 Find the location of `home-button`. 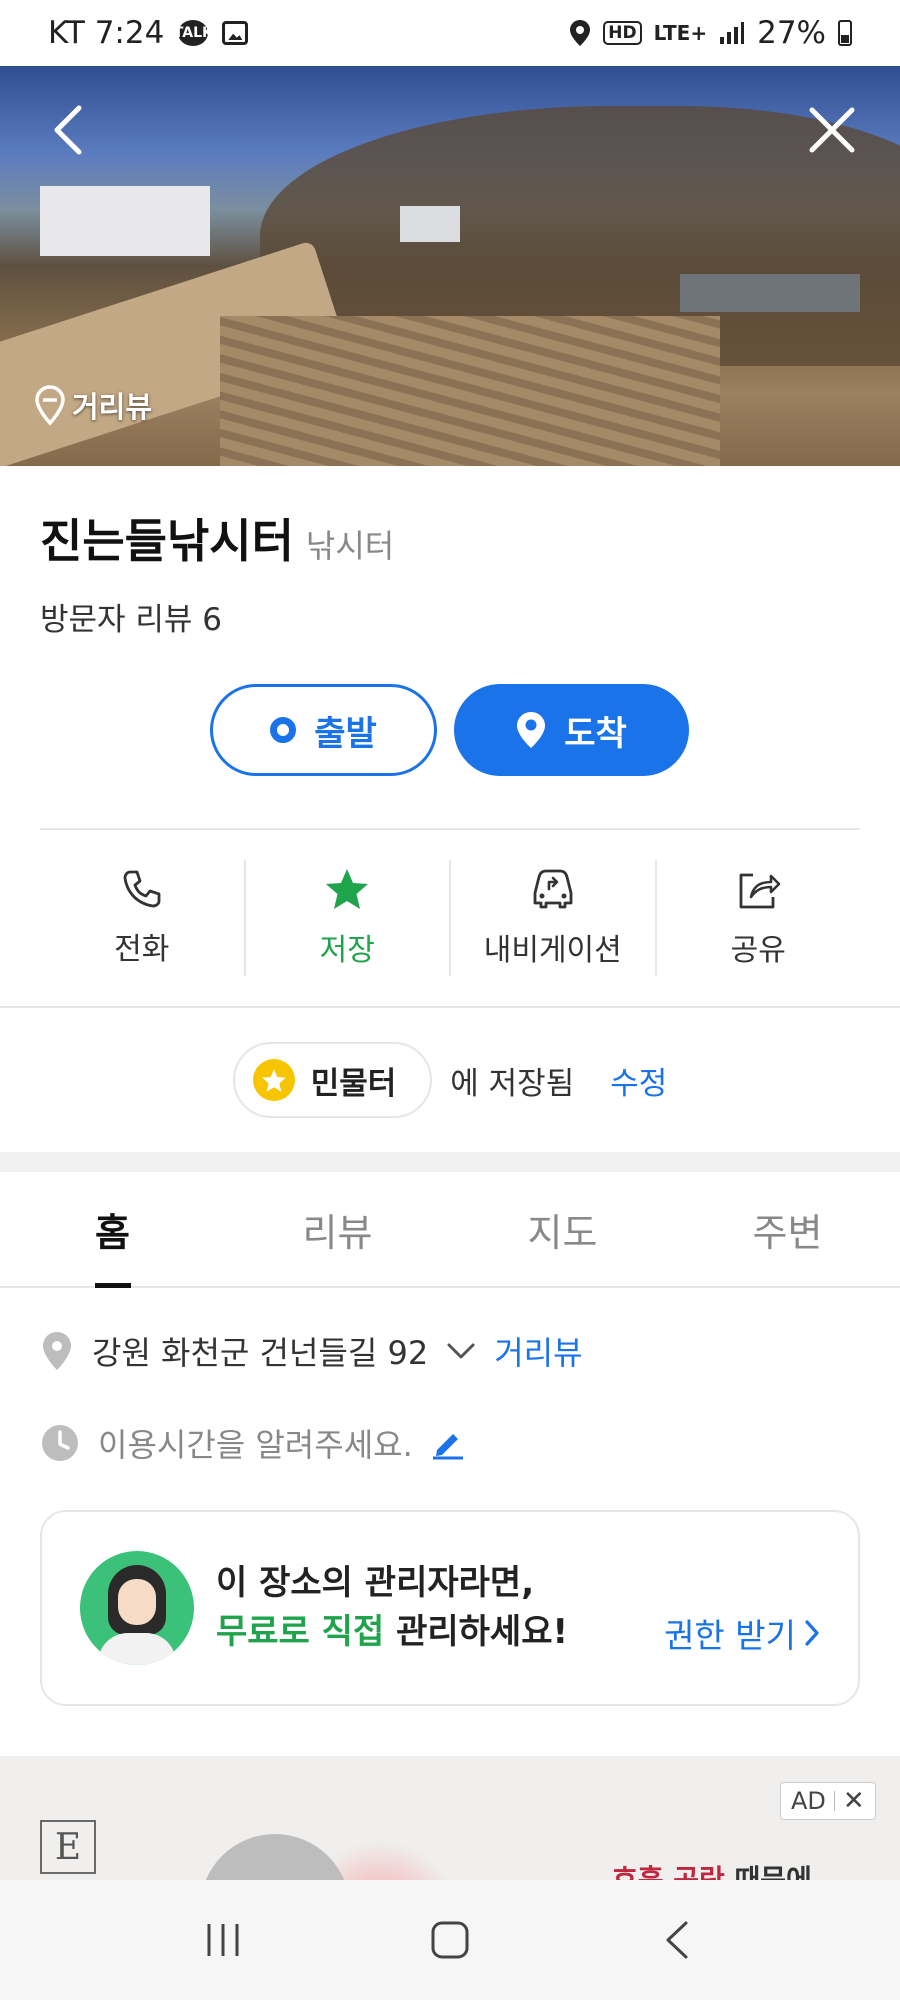

home-button is located at coordinates (450, 1940).